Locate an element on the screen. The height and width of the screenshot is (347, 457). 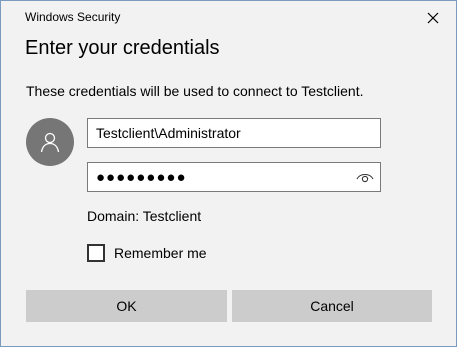
password-value: ●●●●●●●●● is located at coordinates (141, 177).